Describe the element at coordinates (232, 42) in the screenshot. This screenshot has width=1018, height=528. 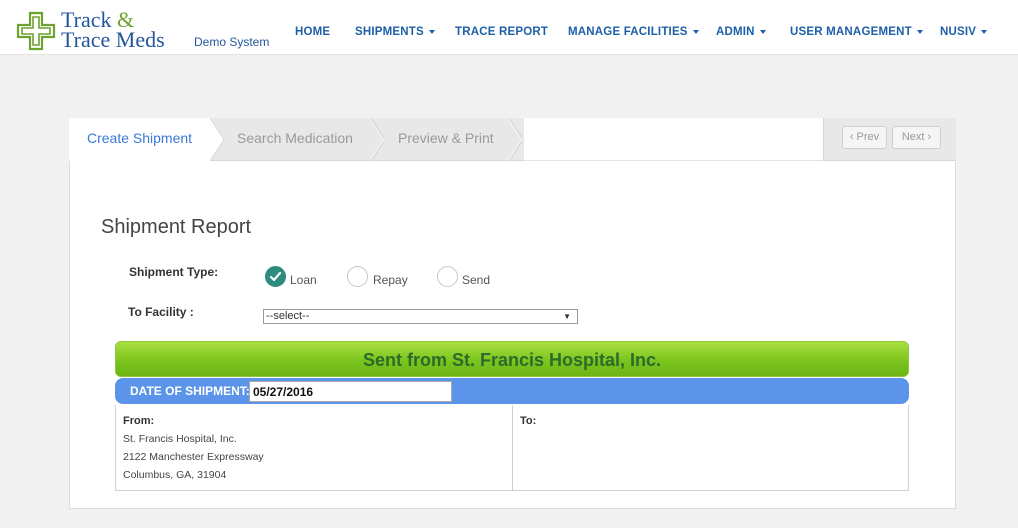
I see `system-subtitle: Demo System` at that location.